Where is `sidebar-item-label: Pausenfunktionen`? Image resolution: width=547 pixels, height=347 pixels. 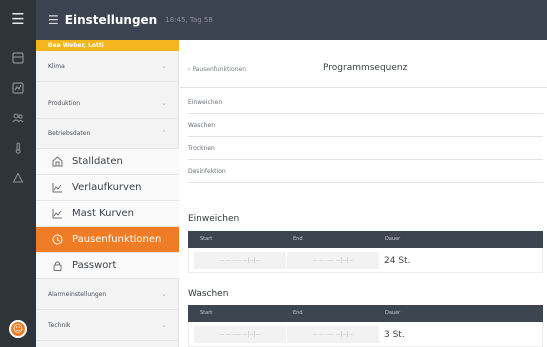
sidebar-item-label: Pausenfunktionen is located at coordinates (117, 239).